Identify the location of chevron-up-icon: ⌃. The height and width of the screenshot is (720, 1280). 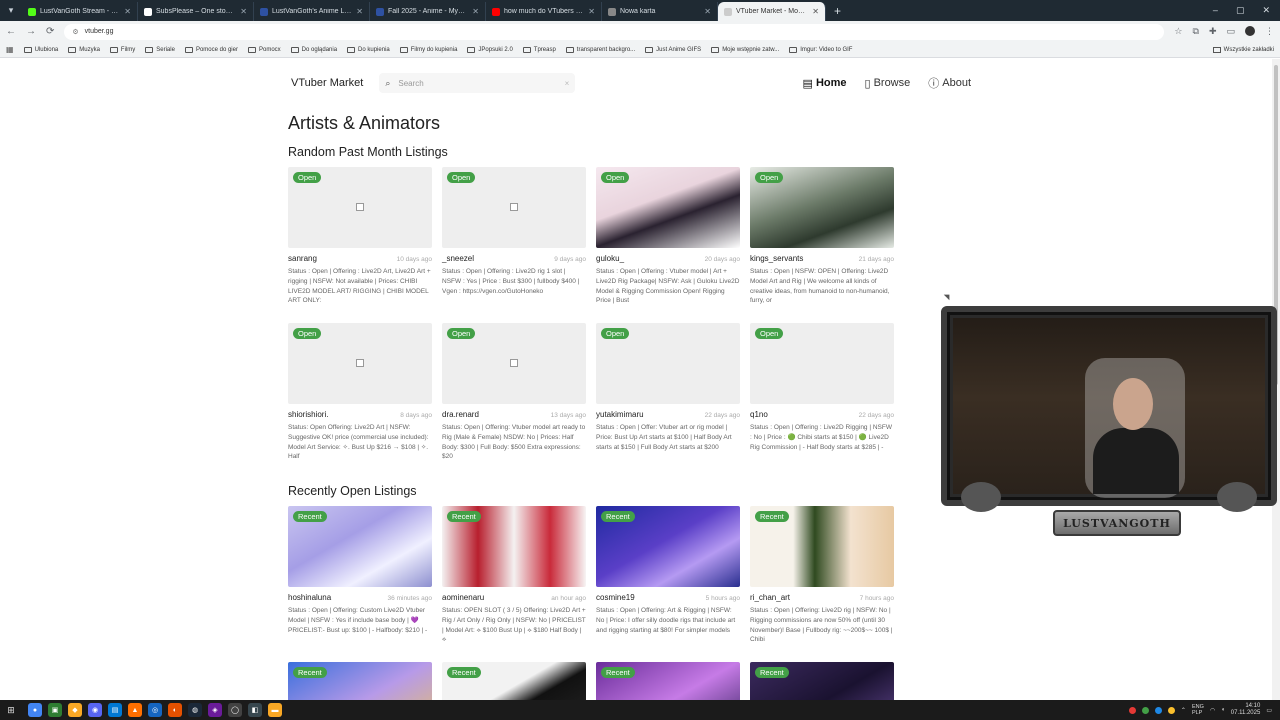
(1183, 710).